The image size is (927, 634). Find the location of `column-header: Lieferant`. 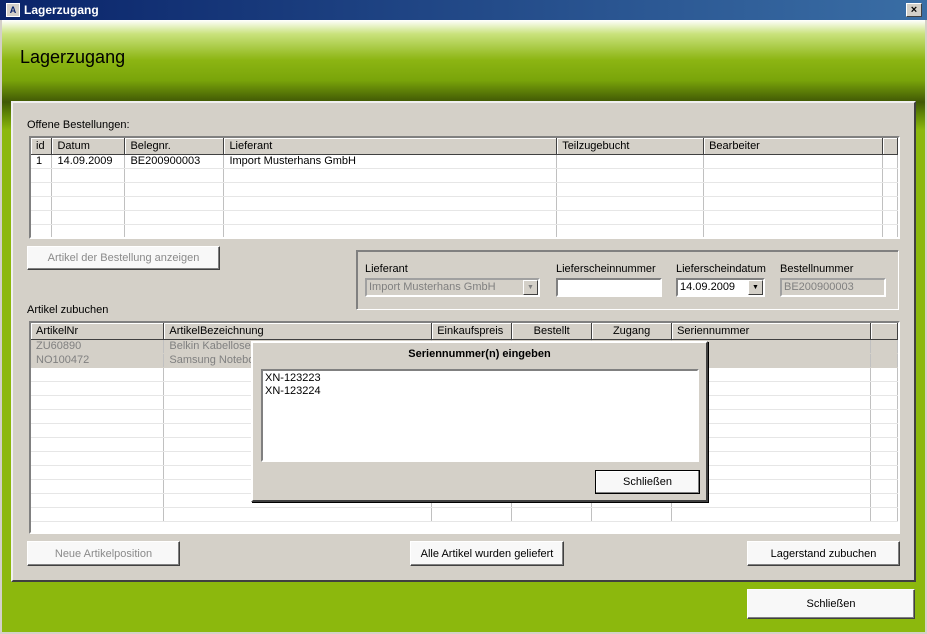

column-header: Lieferant is located at coordinates (390, 146).